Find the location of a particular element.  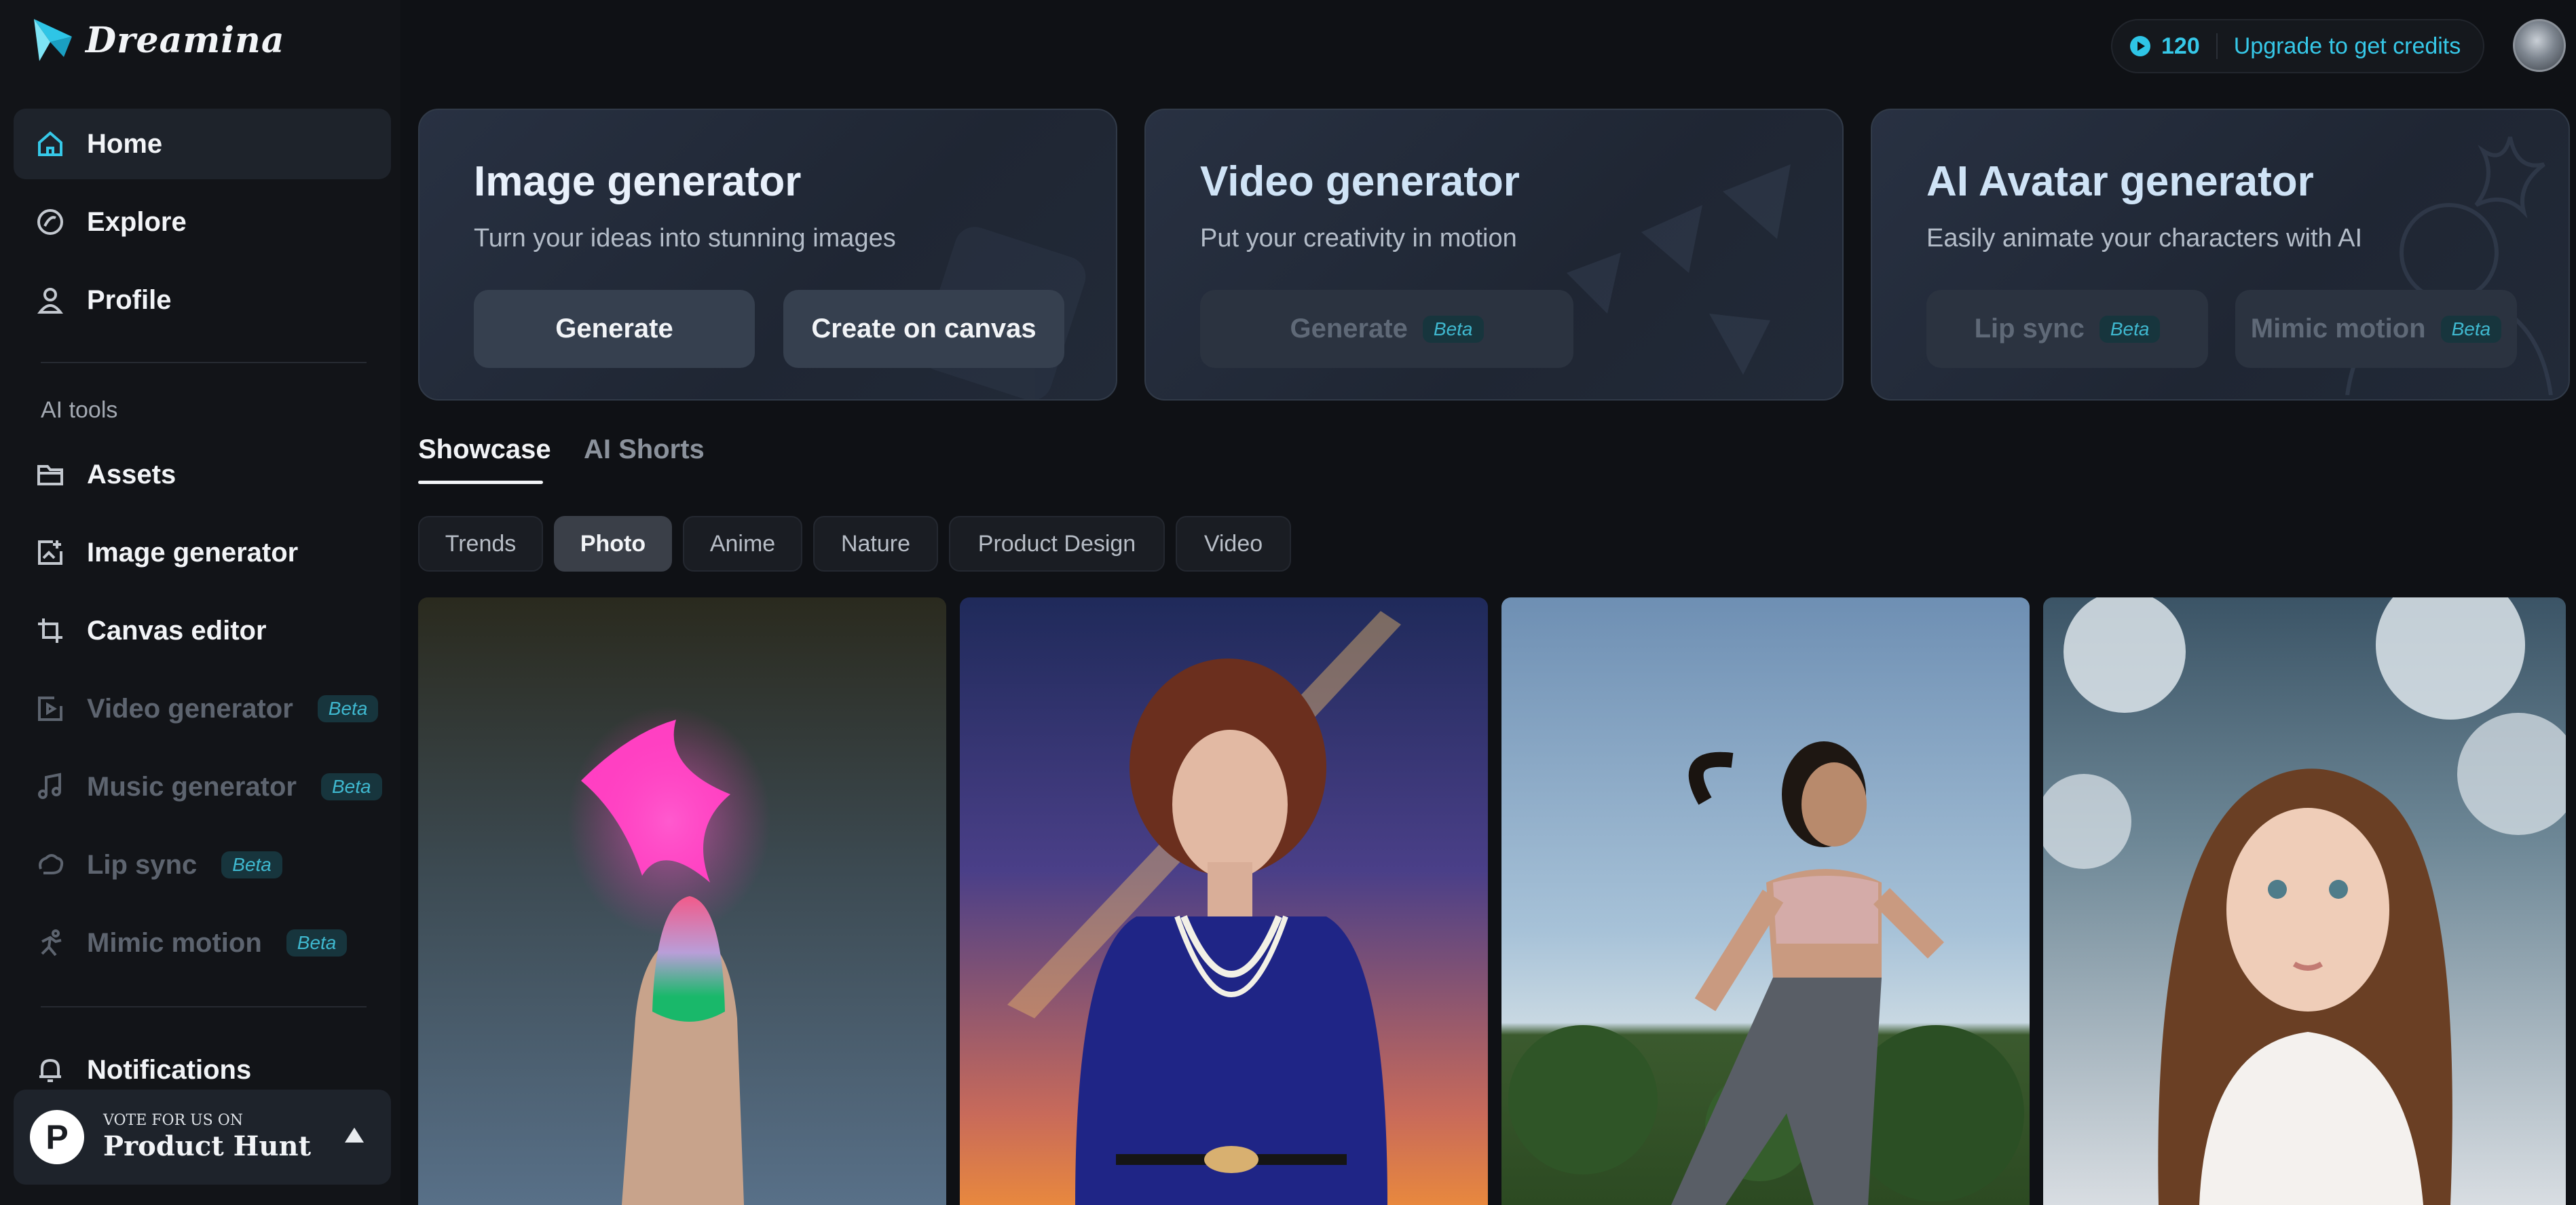

app-name: Dreamina is located at coordinates (185, 40).